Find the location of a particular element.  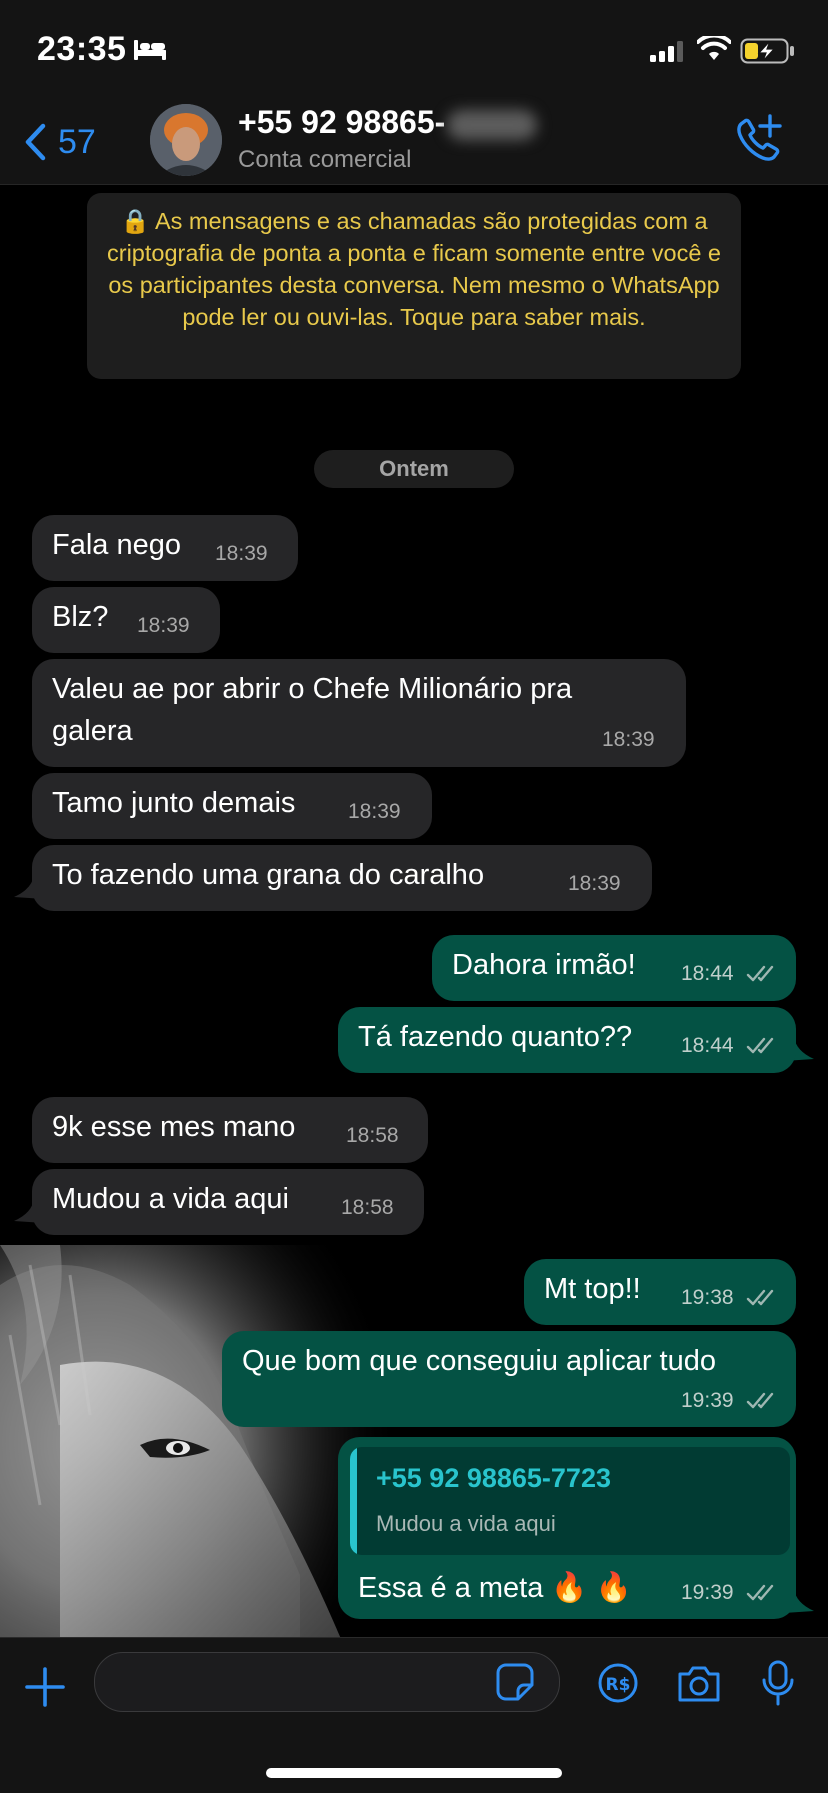

message-incoming: Fala nego 18:39 is located at coordinates (165, 548).